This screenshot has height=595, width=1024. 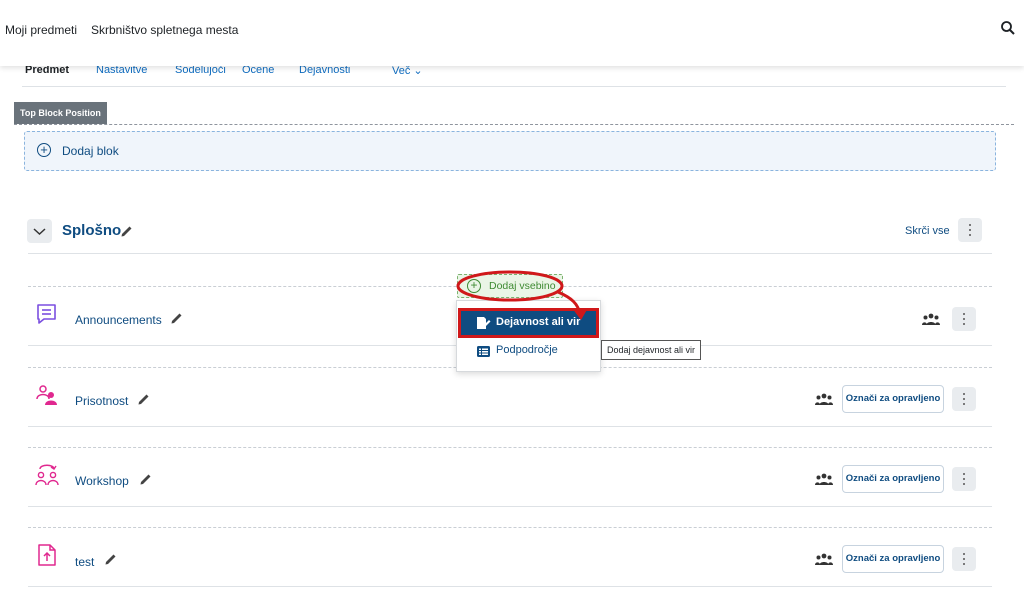 What do you see at coordinates (118, 320) in the screenshot?
I see `activity-link-announcements: Announcements` at bounding box center [118, 320].